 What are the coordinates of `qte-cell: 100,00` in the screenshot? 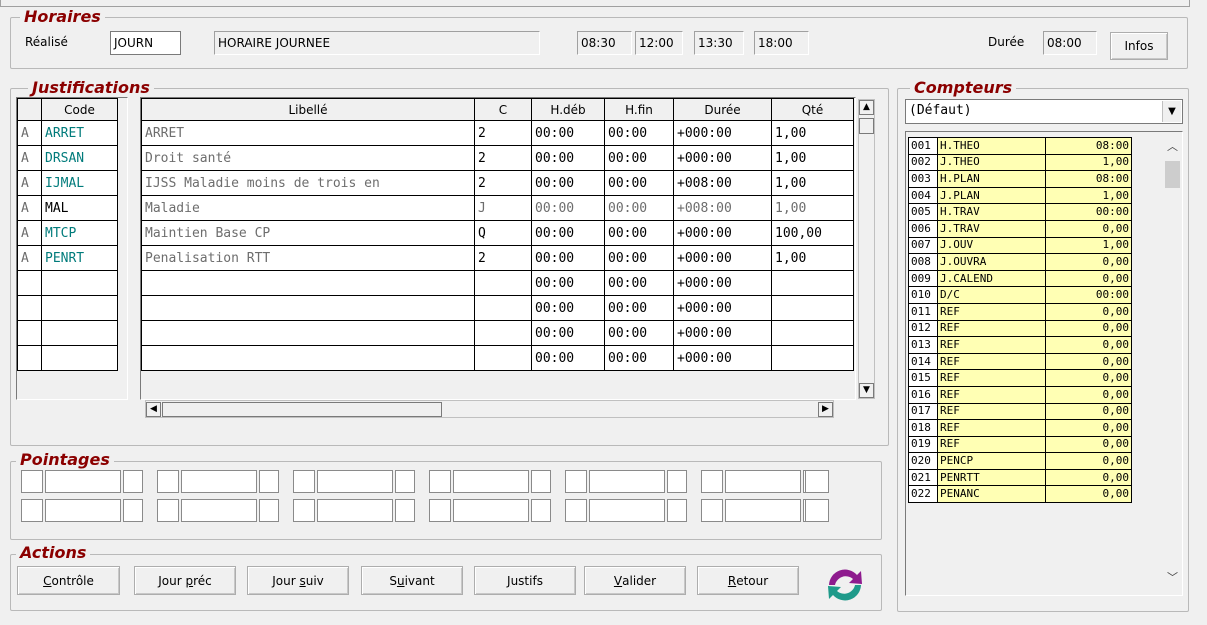 It's located at (812, 233).